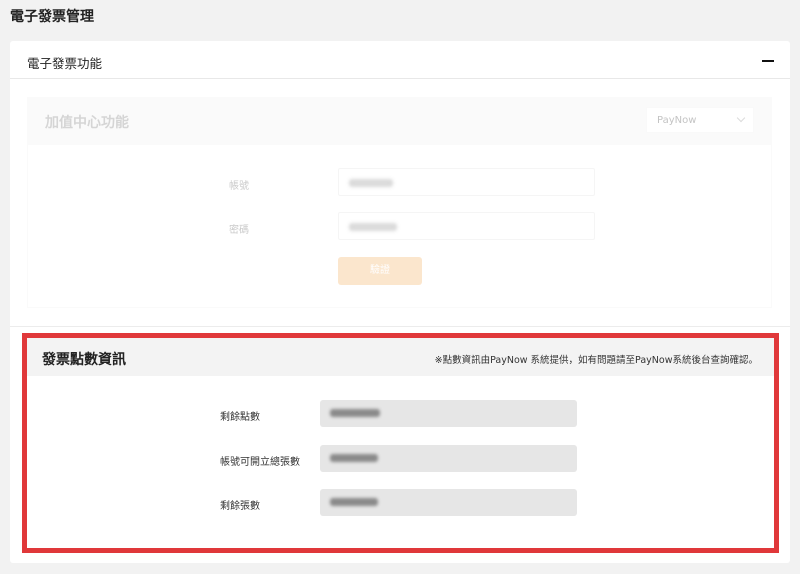 This screenshot has height=574, width=800. What do you see at coordinates (677, 120) in the screenshot?
I see `provider-select-value: PayNow` at bounding box center [677, 120].